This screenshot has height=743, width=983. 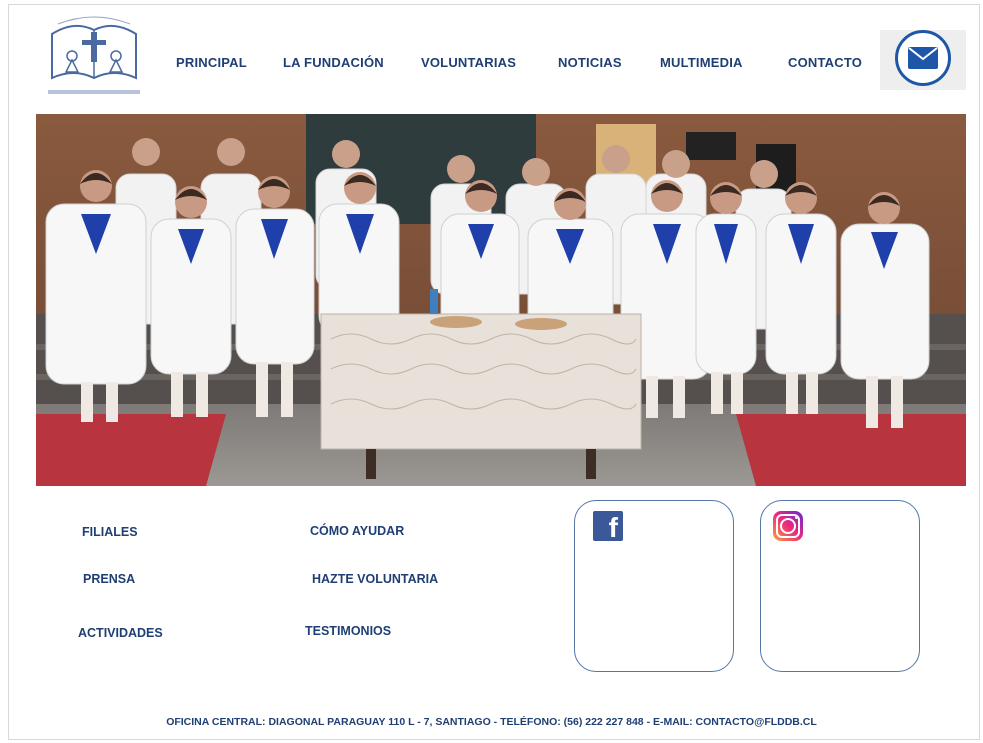 I want to click on envelope-icon, so click(x=923, y=58).